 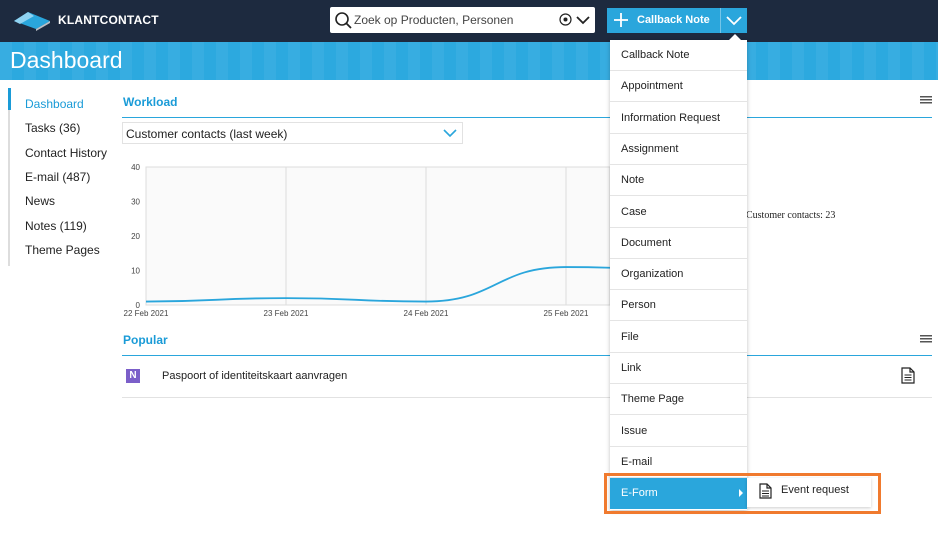 I want to click on menu-item-label: Information Request, so click(x=671, y=117).